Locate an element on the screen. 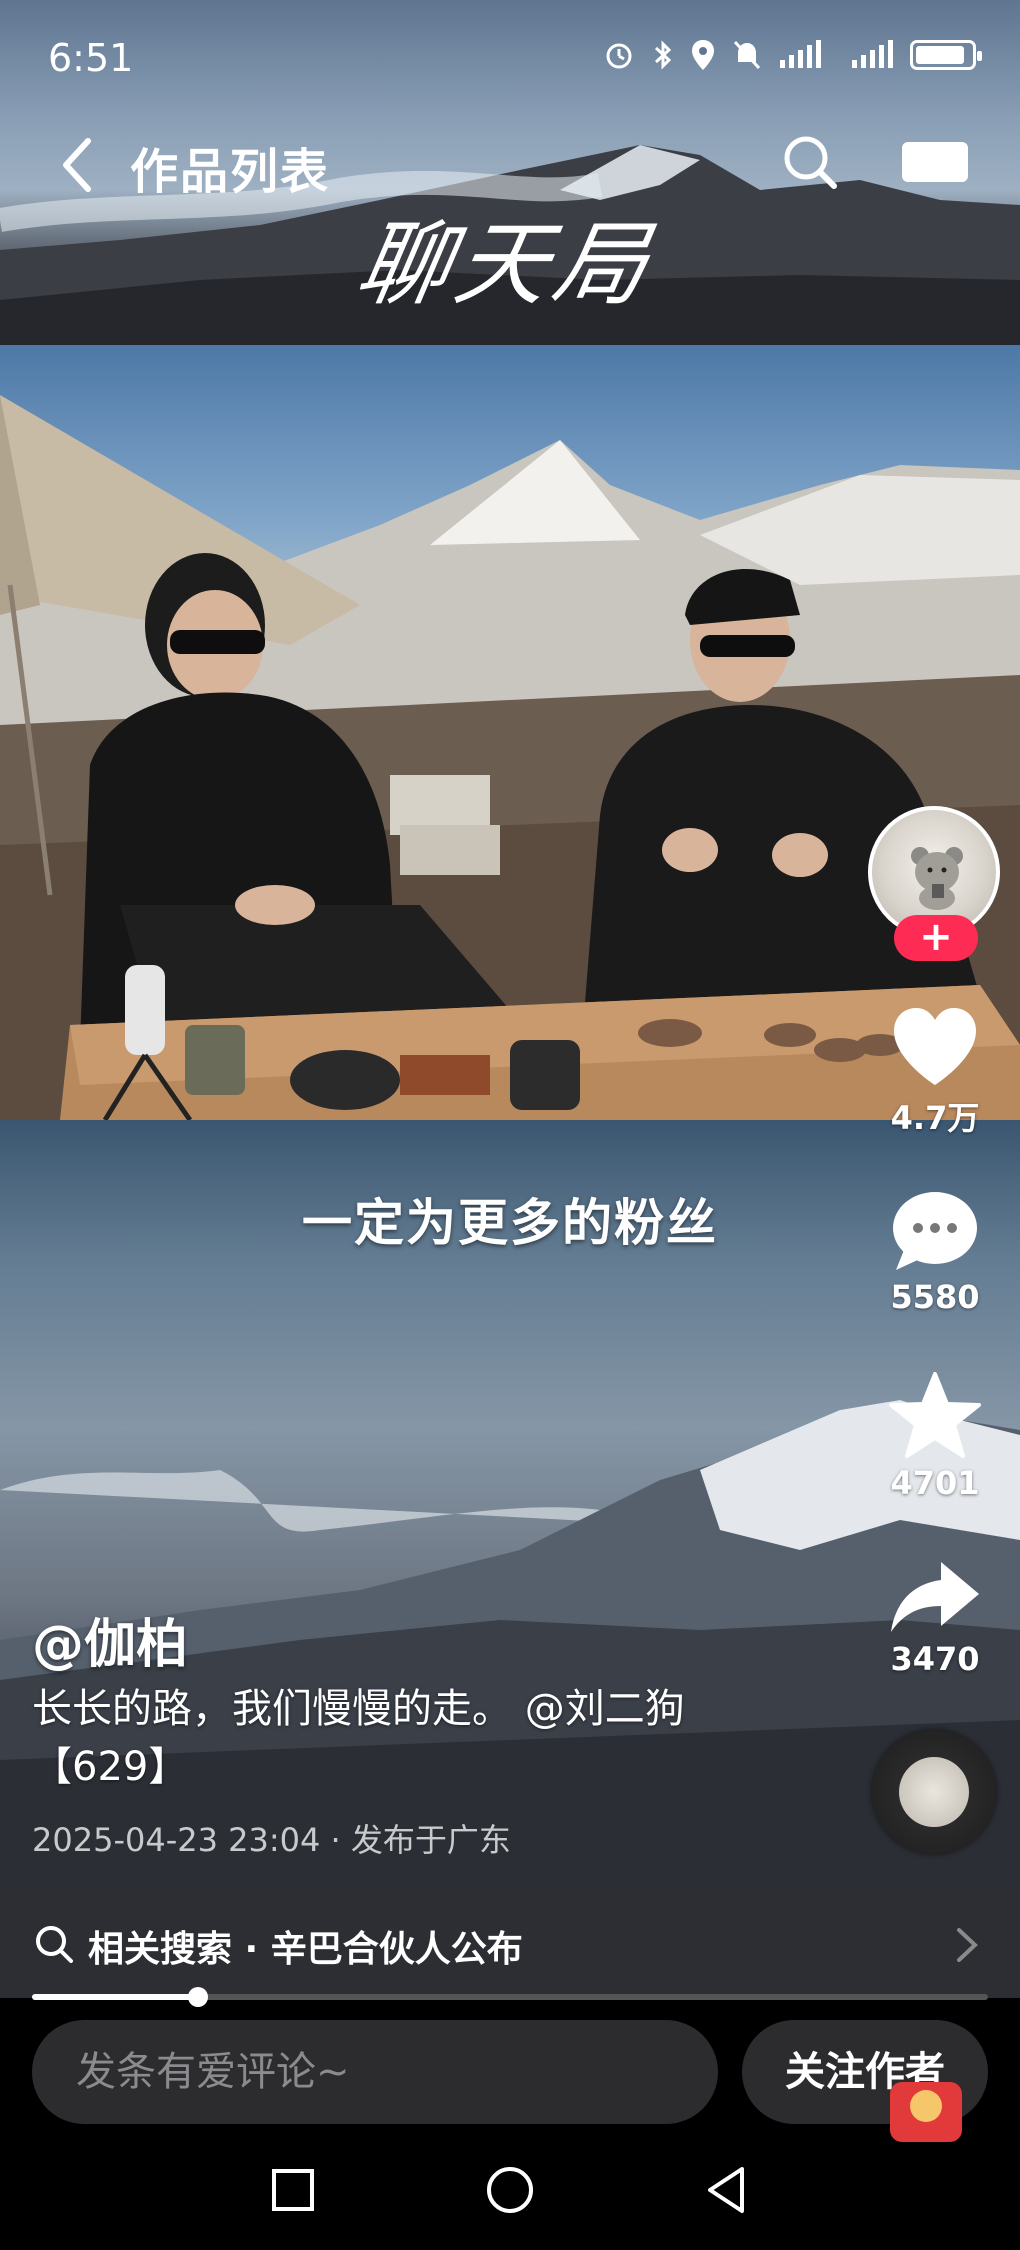 The image size is (1020, 2250). like-action: 4.7万 is located at coordinates (935, 1072).